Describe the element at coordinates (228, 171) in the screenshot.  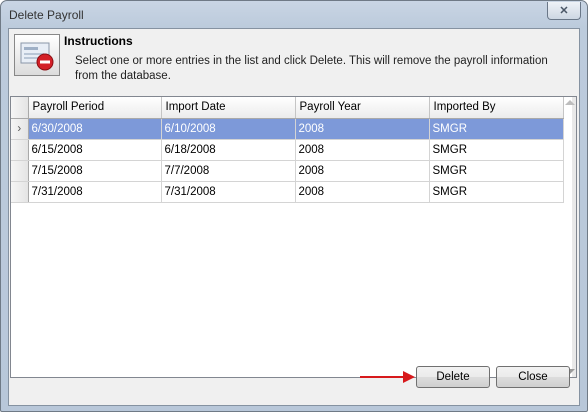
I see `cell-import-date: 7/7/2008` at that location.